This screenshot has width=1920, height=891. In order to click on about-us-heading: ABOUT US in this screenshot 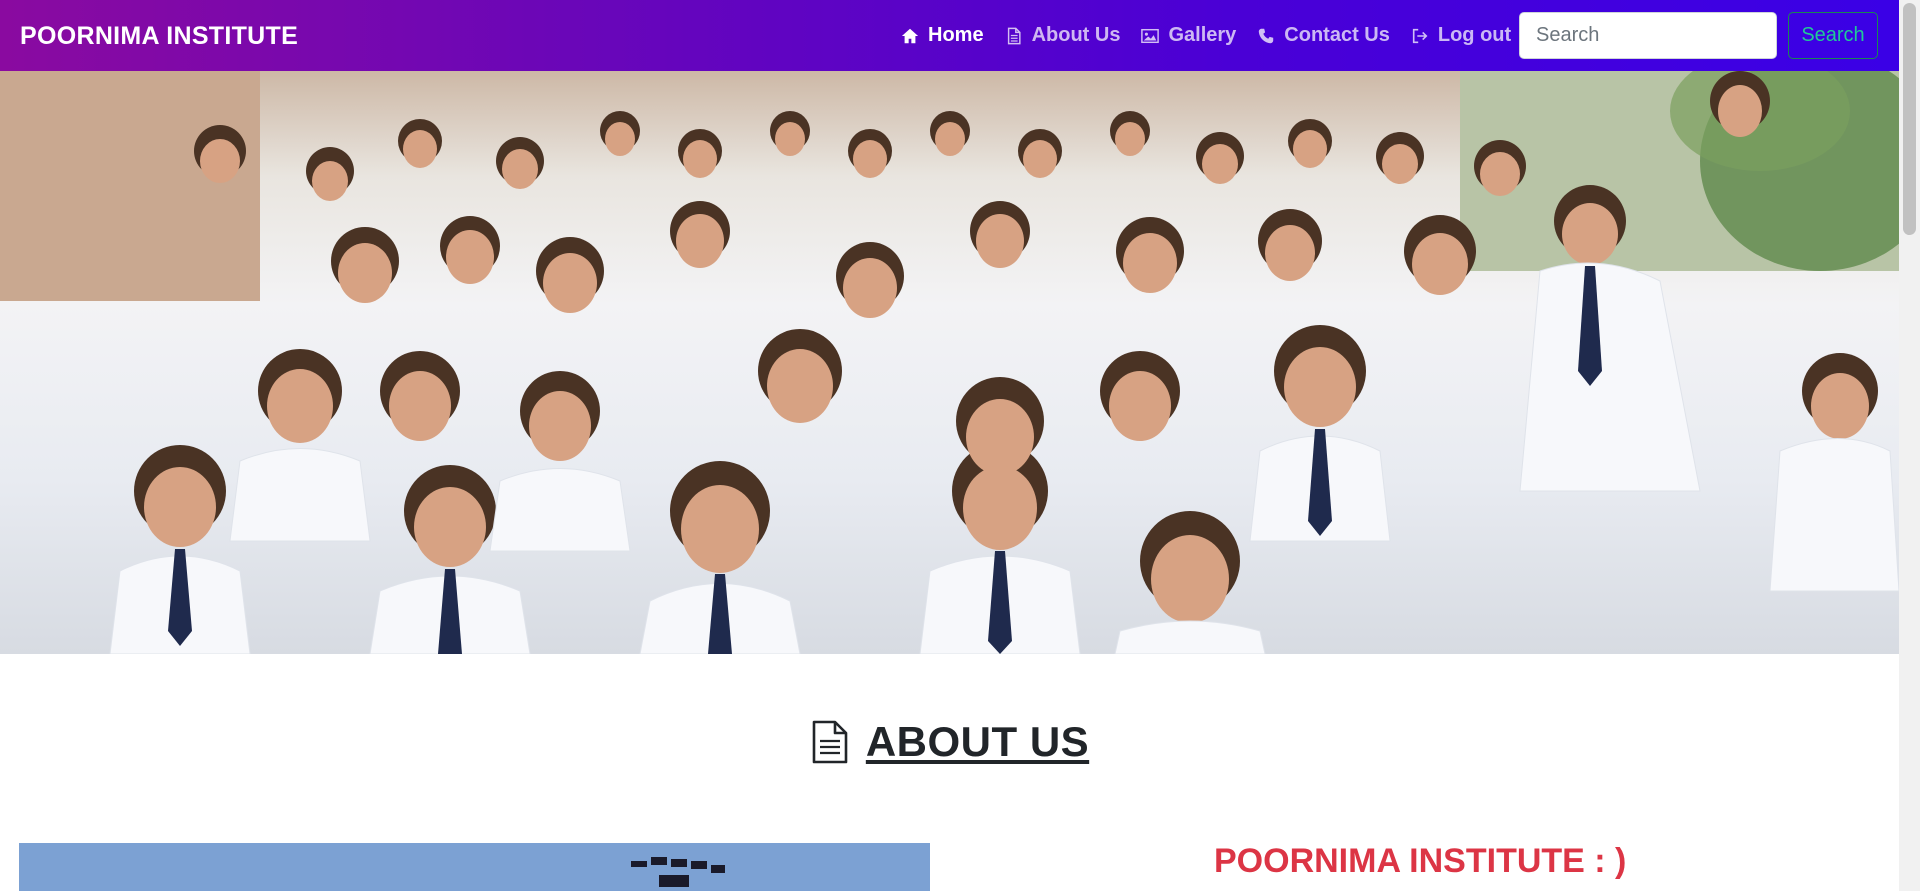, I will do `click(949, 742)`.